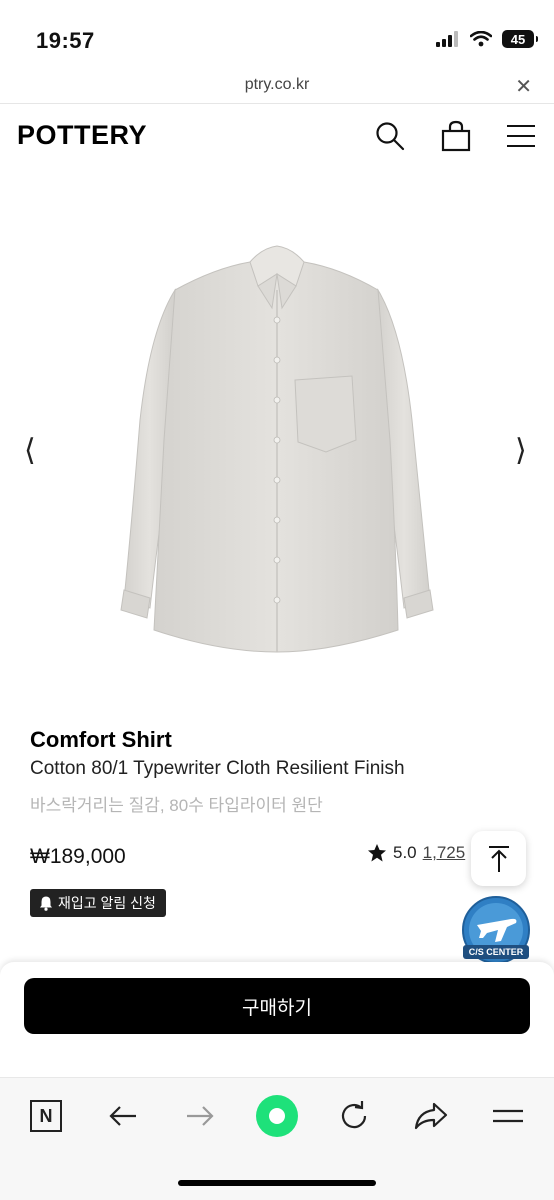 This screenshot has height=1200, width=554. Describe the element at coordinates (107, 903) in the screenshot. I see `restock-label: 재입고 알림 신청` at that location.